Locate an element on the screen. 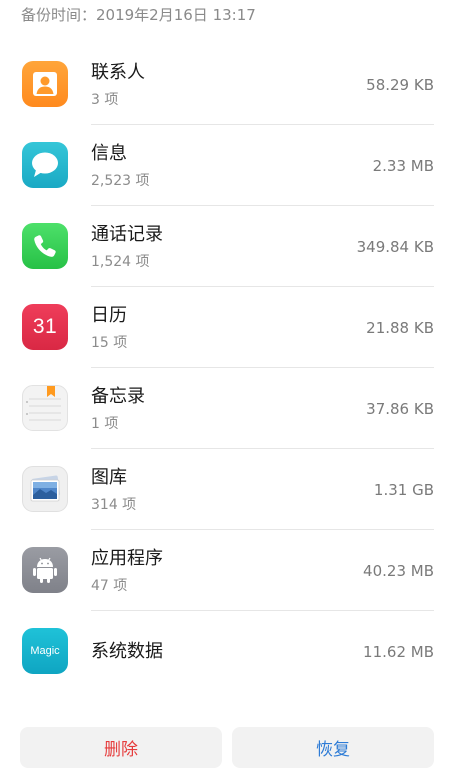 This screenshot has width=454, height=775. item-count: 1,524 项 is located at coordinates (120, 262).